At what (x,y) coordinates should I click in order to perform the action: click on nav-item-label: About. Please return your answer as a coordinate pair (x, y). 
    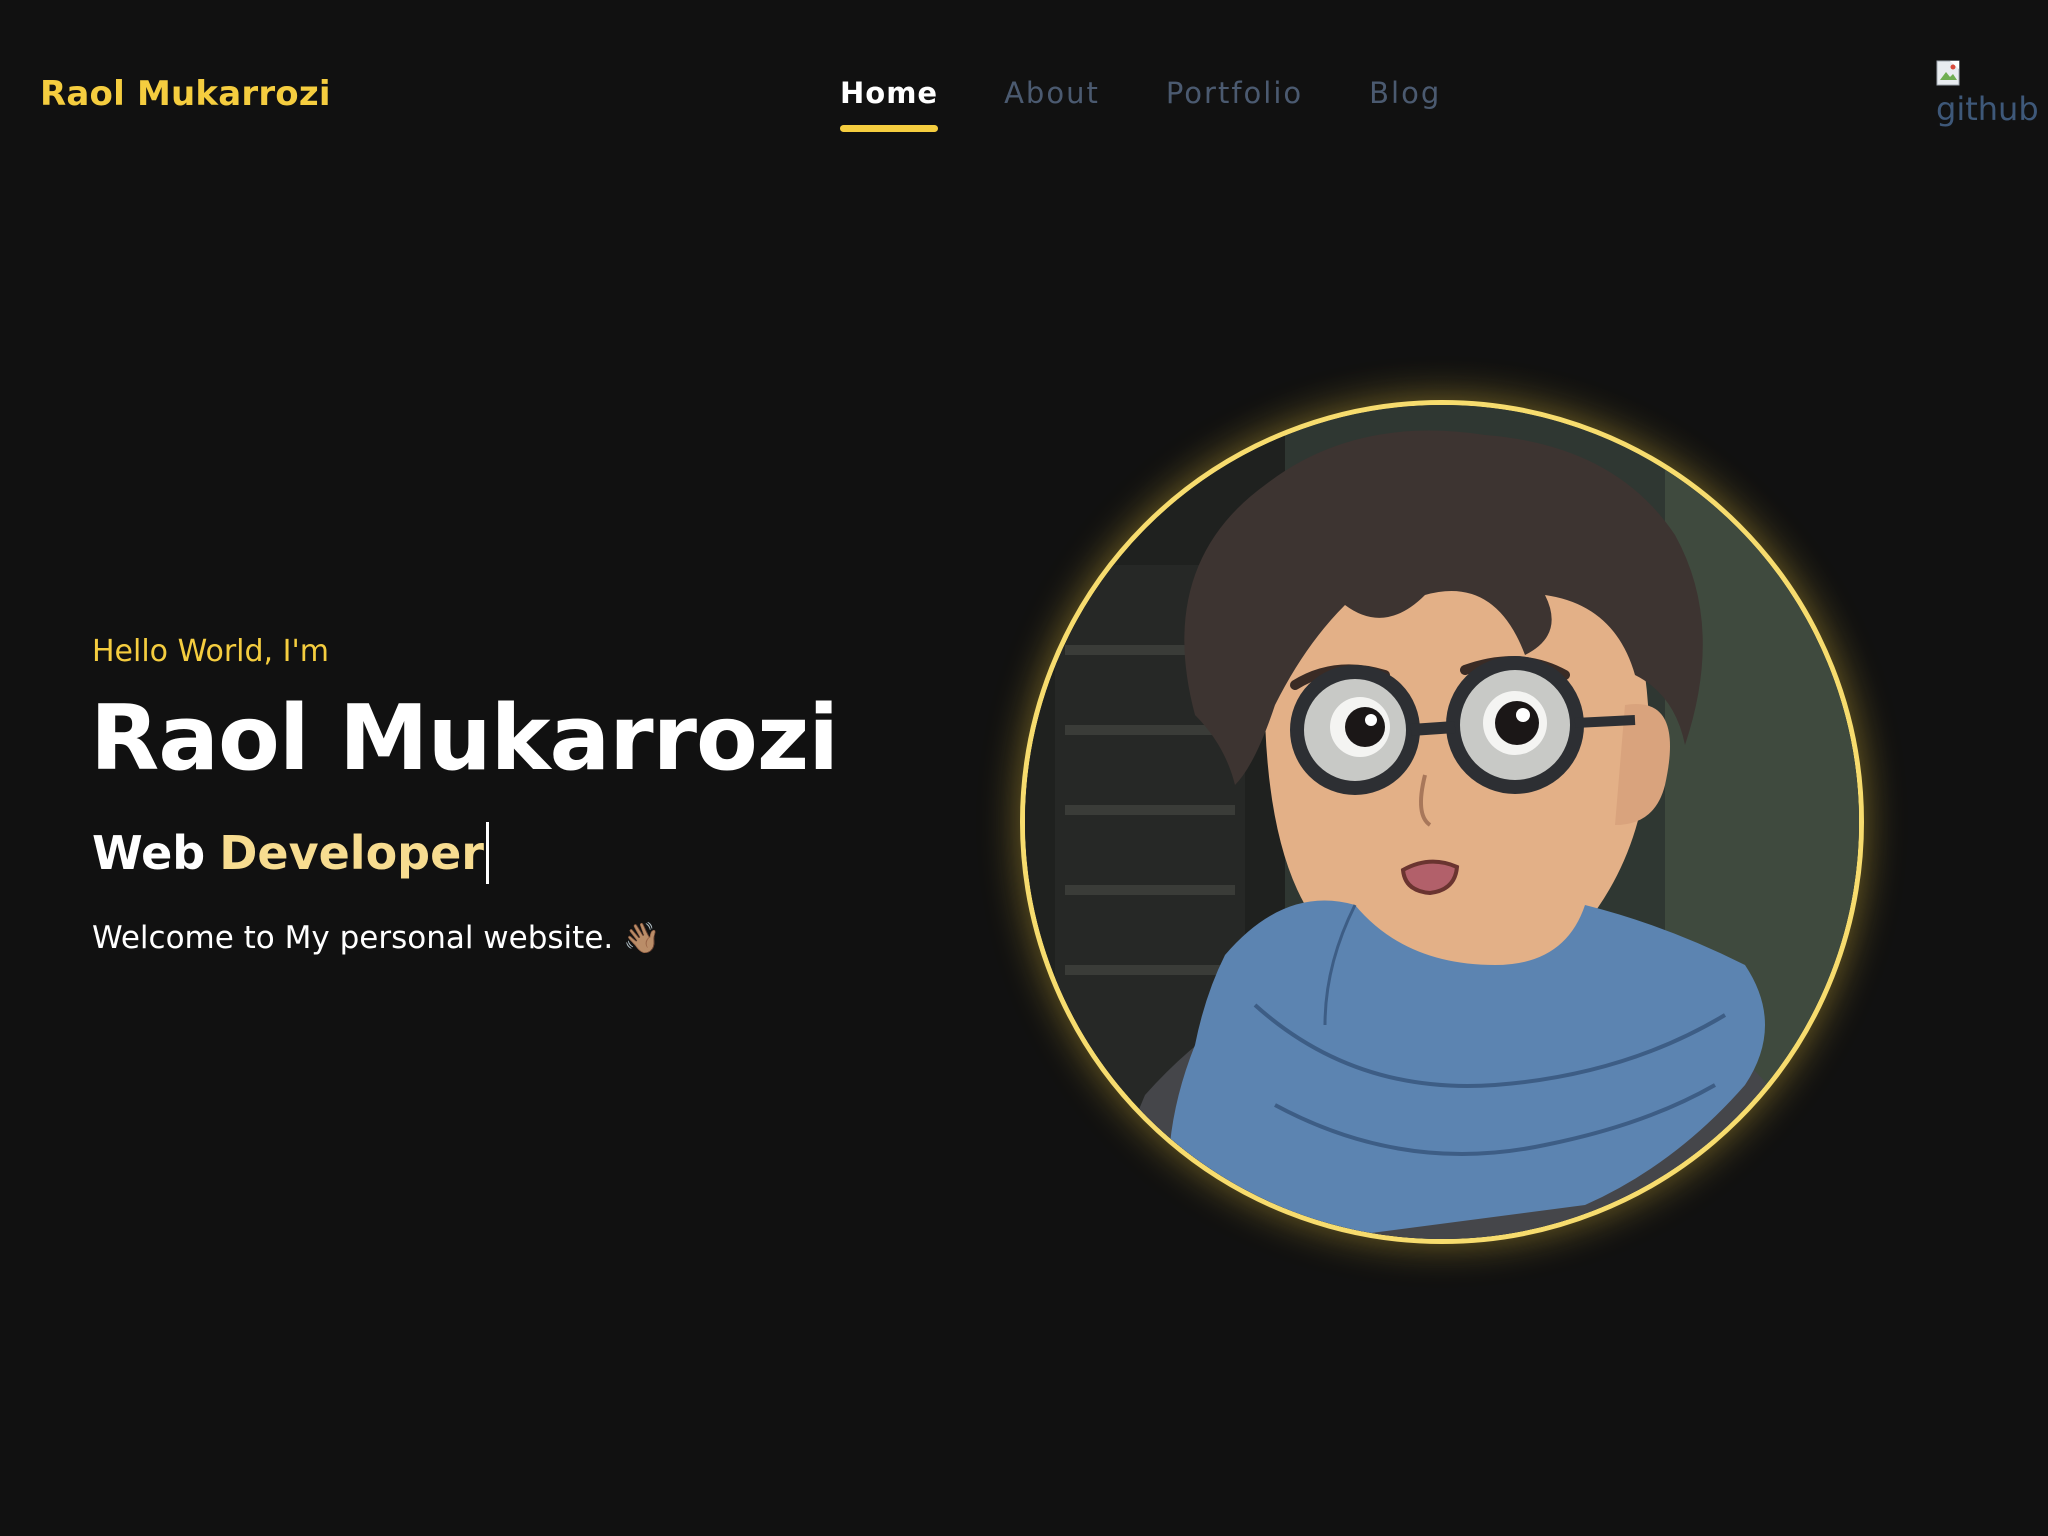
    Looking at the image, I should click on (1052, 93).